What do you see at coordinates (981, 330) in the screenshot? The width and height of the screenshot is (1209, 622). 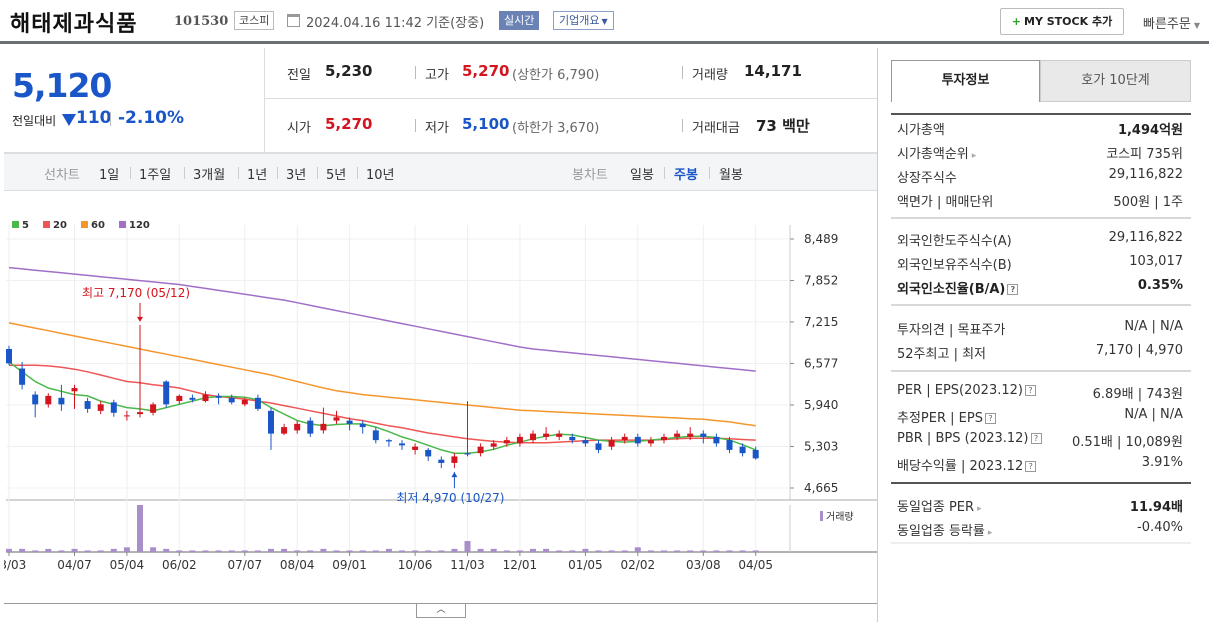 I see `target-label: 목표주가` at bounding box center [981, 330].